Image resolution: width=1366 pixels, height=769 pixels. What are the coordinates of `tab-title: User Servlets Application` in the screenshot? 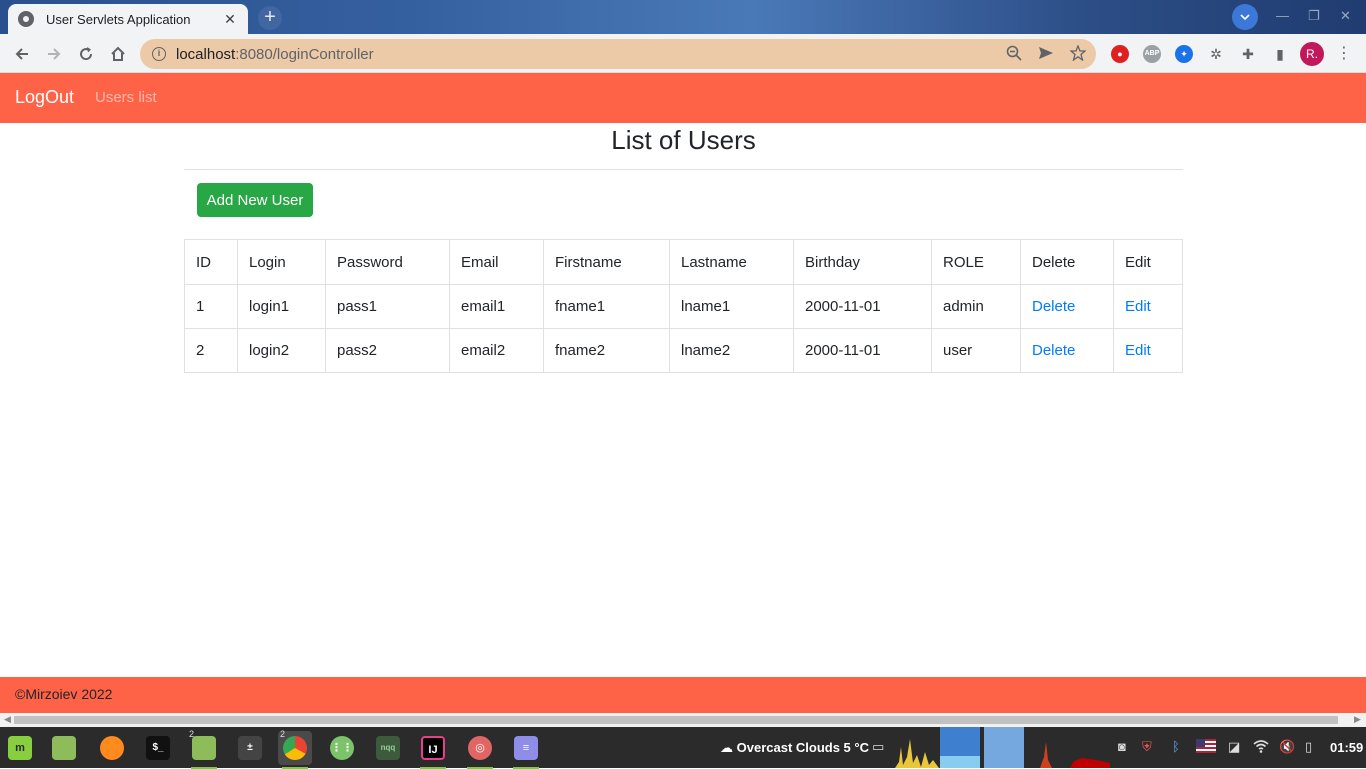 It's located at (118, 19).